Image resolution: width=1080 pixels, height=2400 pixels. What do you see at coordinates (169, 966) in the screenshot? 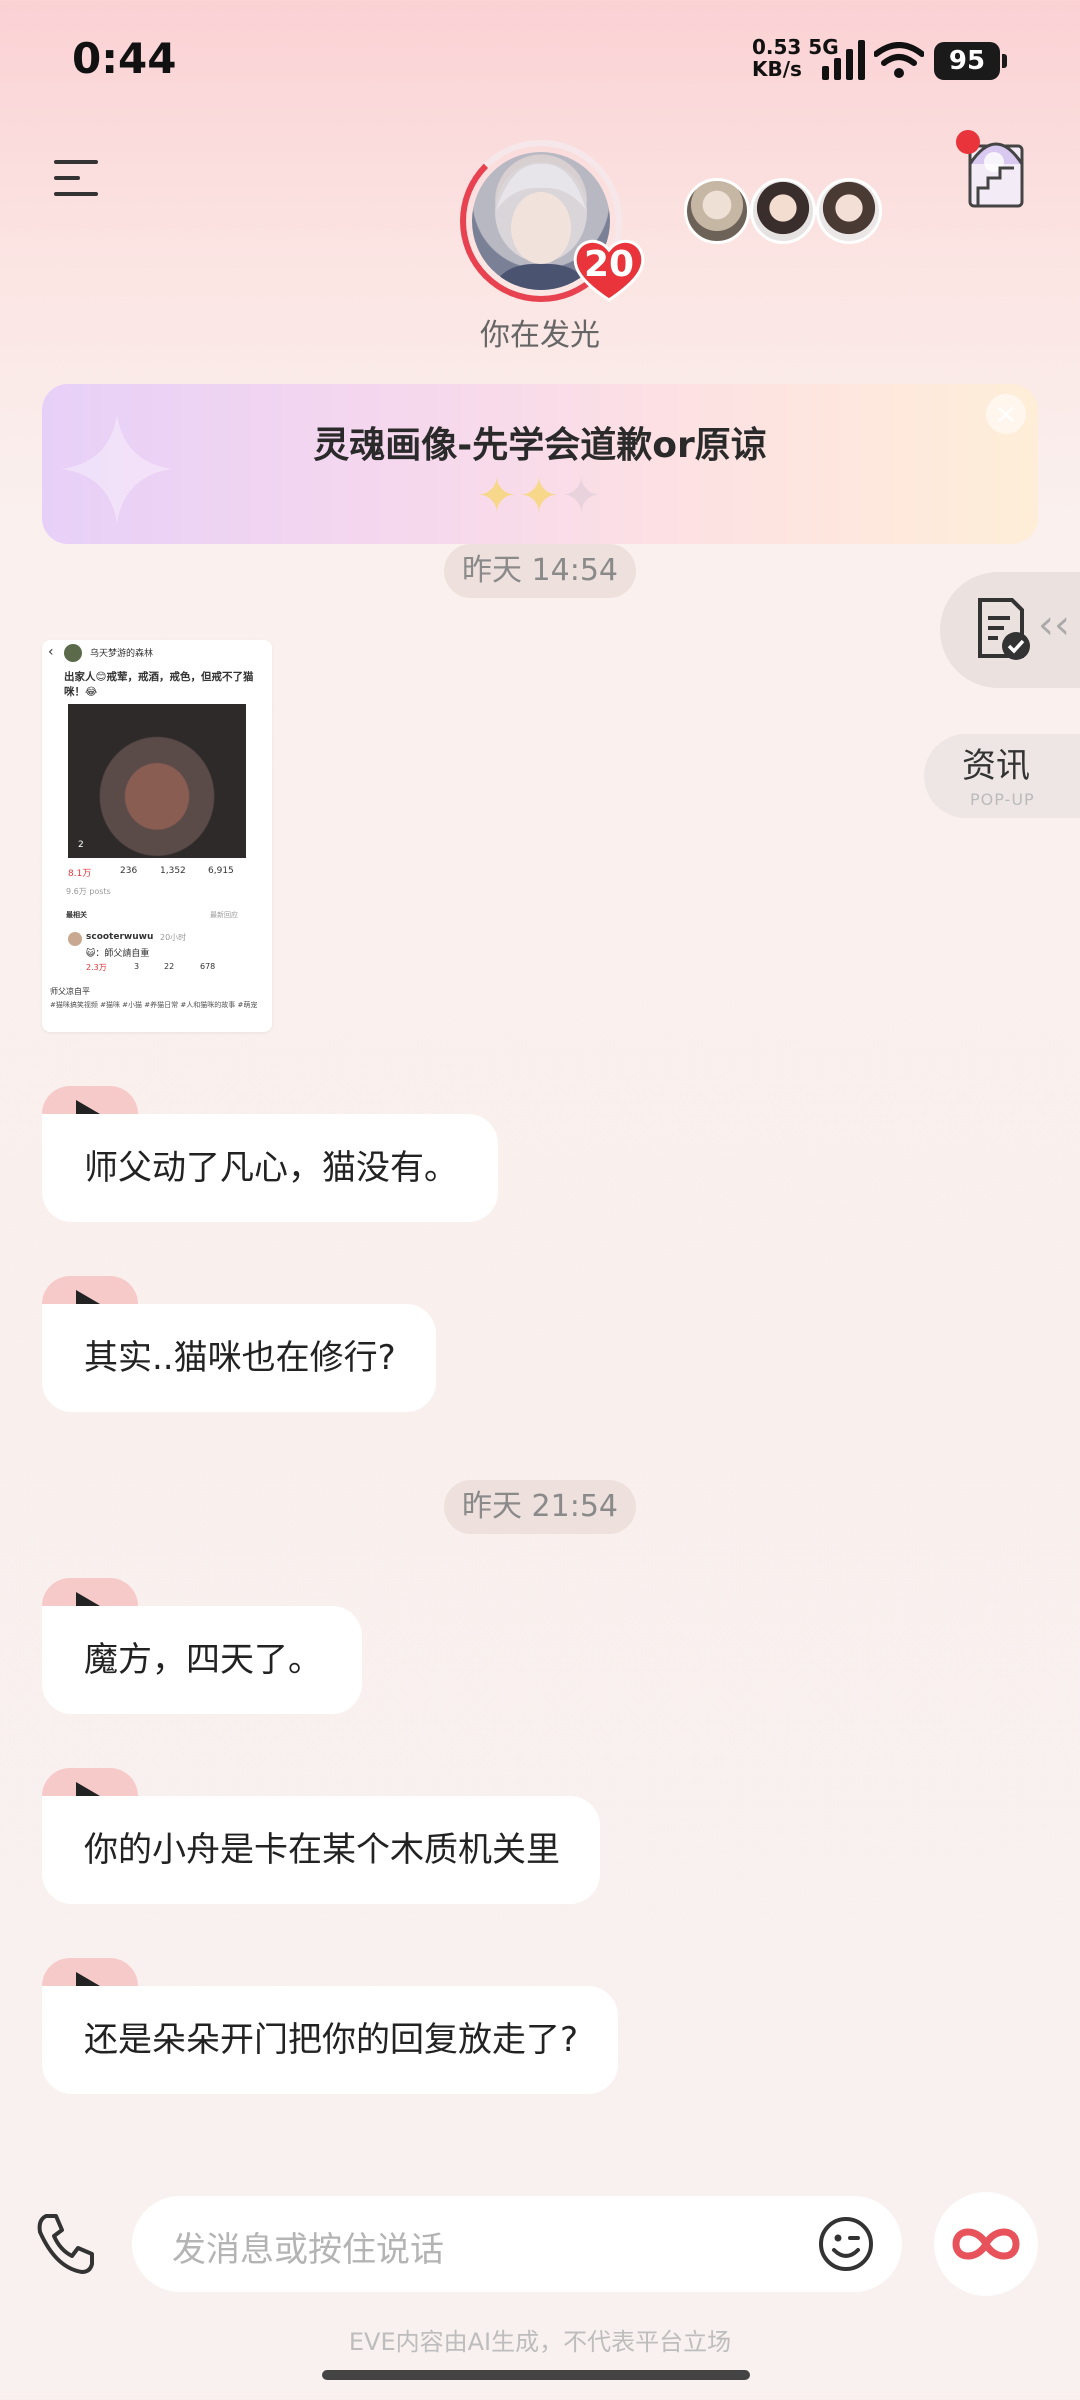
I see `comment-reposts: 22` at bounding box center [169, 966].